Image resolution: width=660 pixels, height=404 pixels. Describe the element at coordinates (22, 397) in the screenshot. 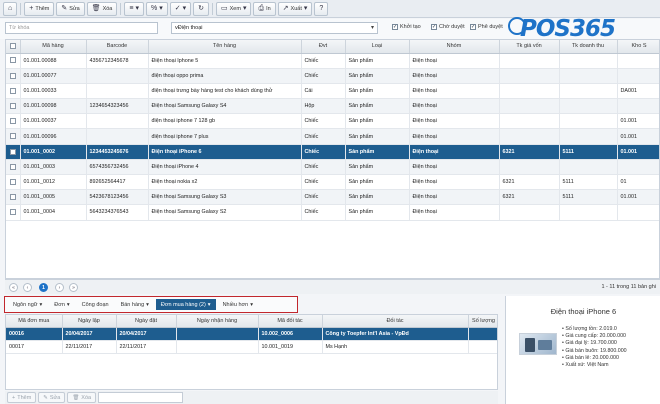

I see `detail-add-button: + Thêm` at that location.